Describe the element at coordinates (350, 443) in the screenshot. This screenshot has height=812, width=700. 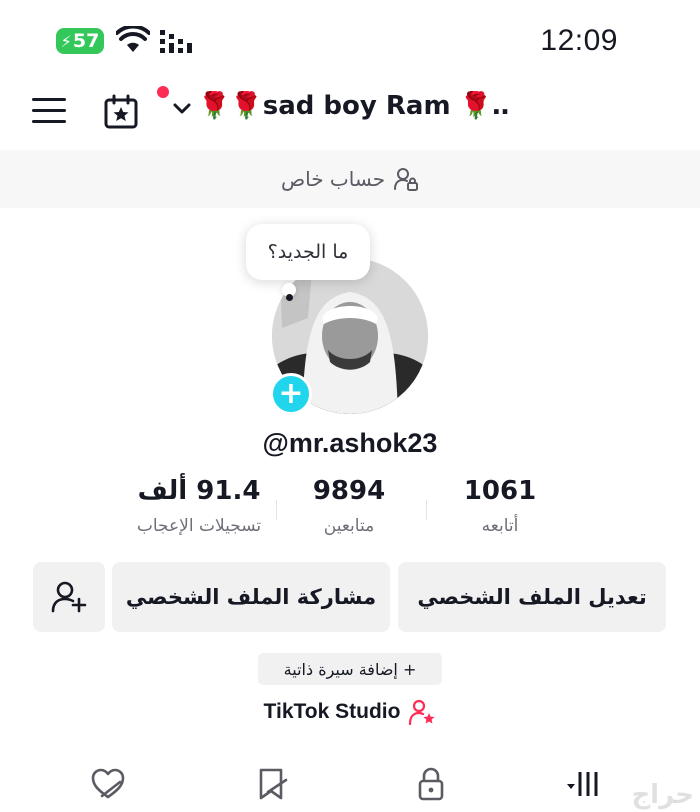
I see `username: @mr.ashok23` at that location.